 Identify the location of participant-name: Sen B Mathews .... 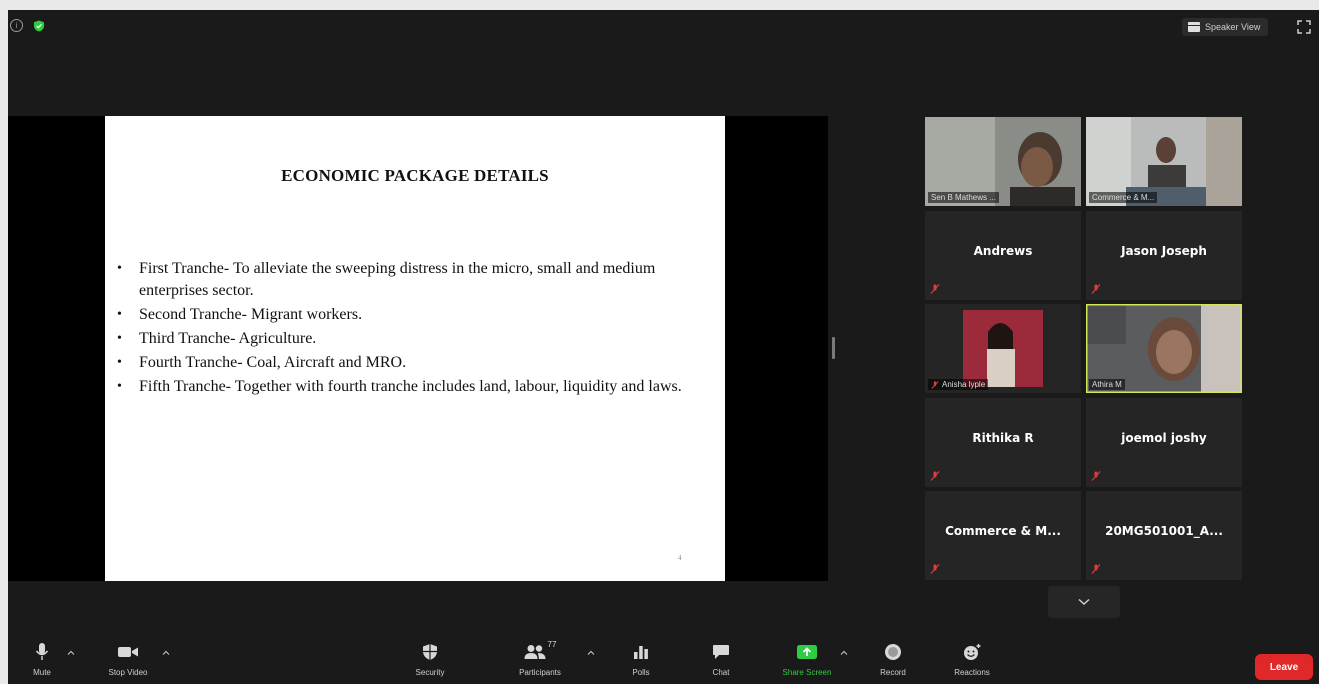
(963, 197).